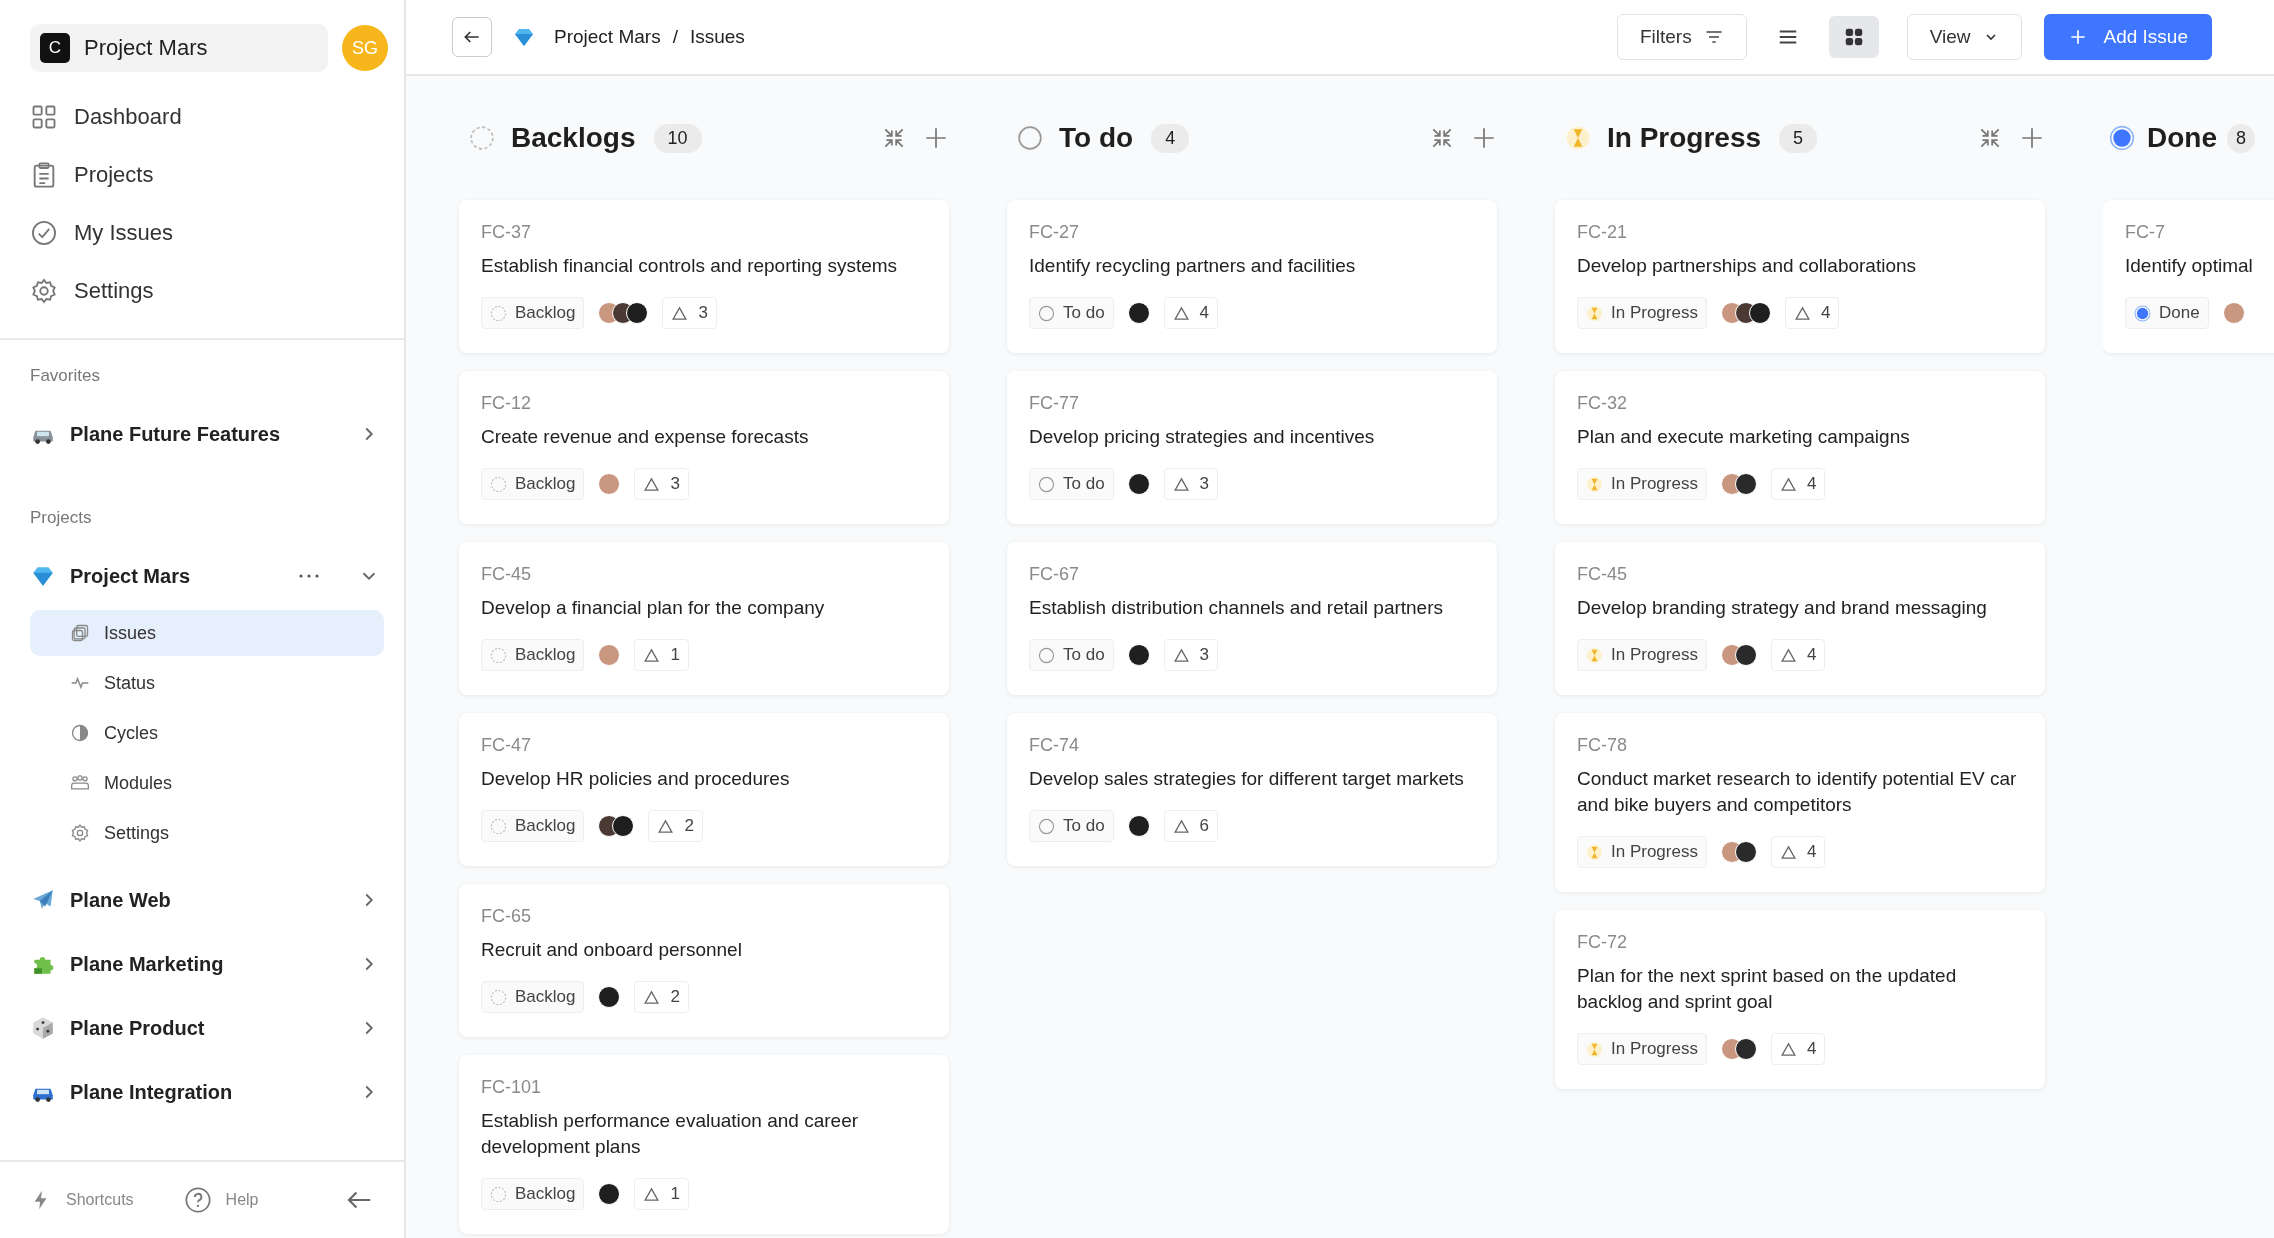  I want to click on nav-item: Dashboard, so click(217, 117).